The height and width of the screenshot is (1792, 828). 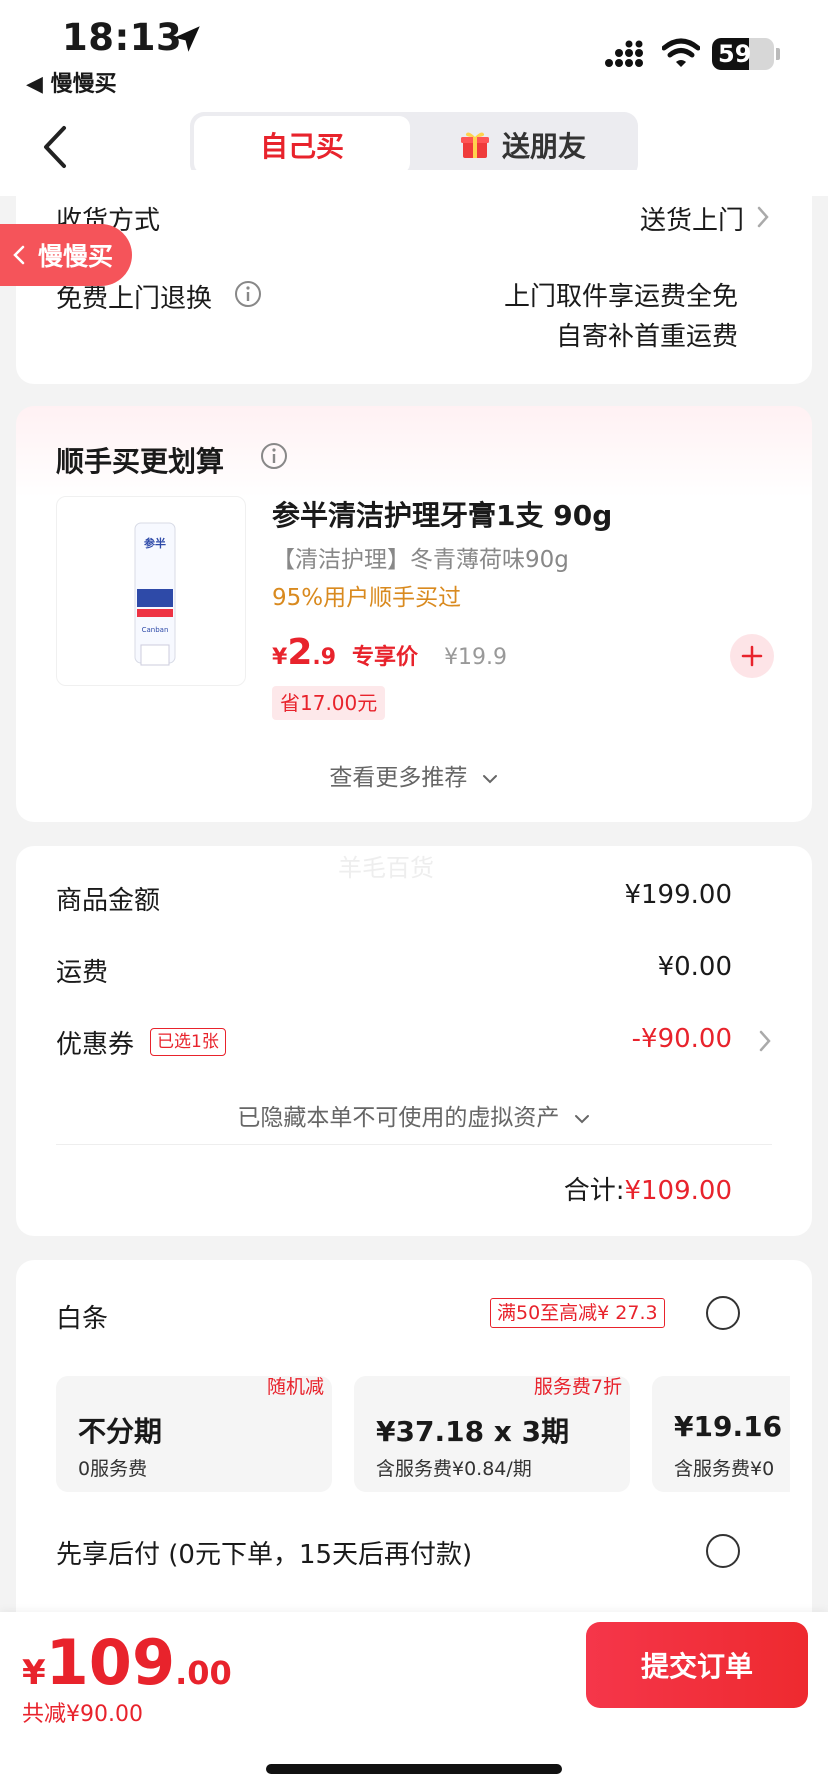 What do you see at coordinates (367, 598) in the screenshot?
I see `product-hint: 95%用户顺手买过` at bounding box center [367, 598].